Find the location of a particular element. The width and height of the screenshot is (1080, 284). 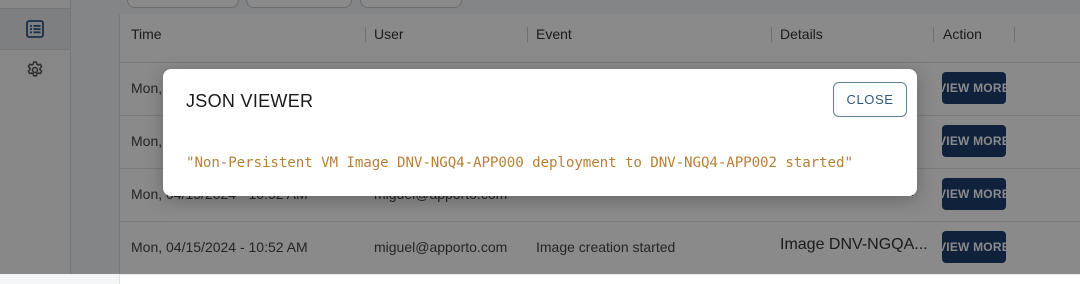

dialog-title: JSON VIEWER is located at coordinates (250, 101).